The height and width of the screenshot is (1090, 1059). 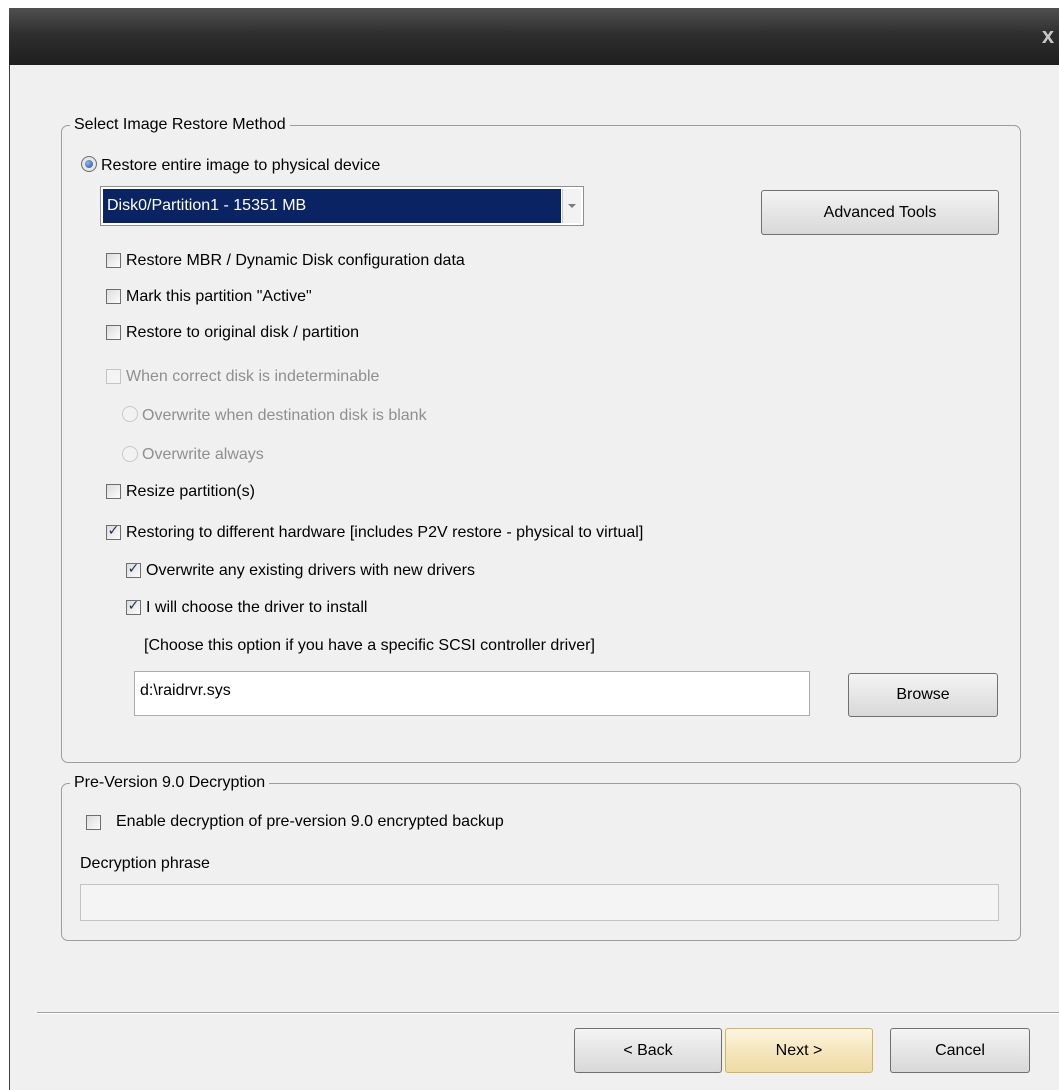 I want to click on device-select: Disk0/Partition1 - 15351 MB, so click(x=342, y=206).